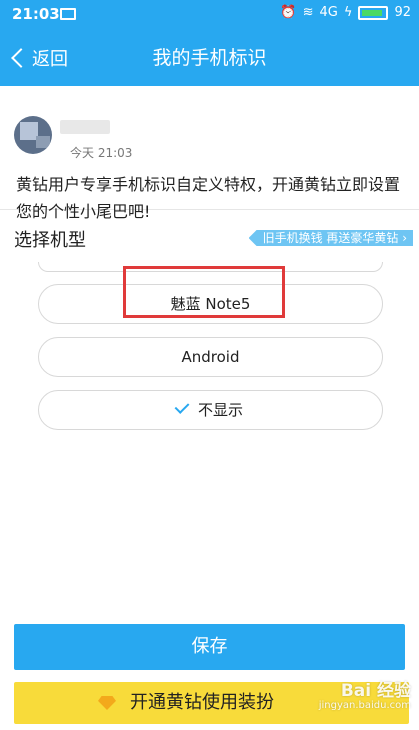 Image resolution: width=419 pixels, height=730 pixels. Describe the element at coordinates (375, 691) in the screenshot. I see `baidu-watermark: Bai 经验` at that location.